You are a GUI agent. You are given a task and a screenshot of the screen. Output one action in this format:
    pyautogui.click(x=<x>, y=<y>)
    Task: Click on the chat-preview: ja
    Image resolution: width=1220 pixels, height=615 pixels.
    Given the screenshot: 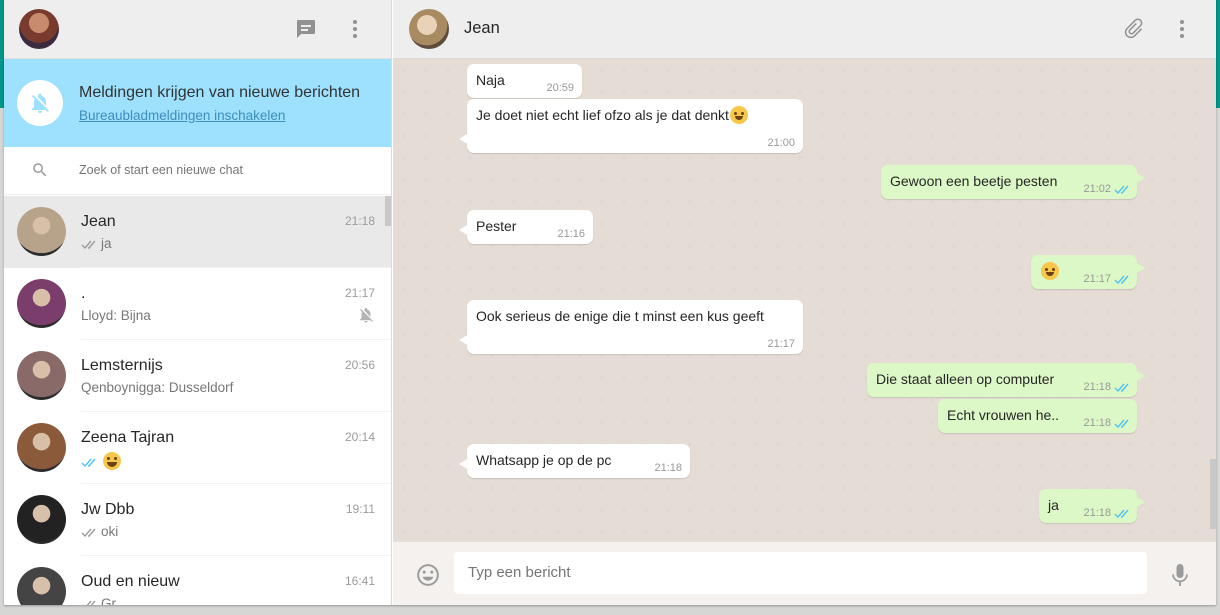 What is the action you would take?
    pyautogui.click(x=96, y=243)
    